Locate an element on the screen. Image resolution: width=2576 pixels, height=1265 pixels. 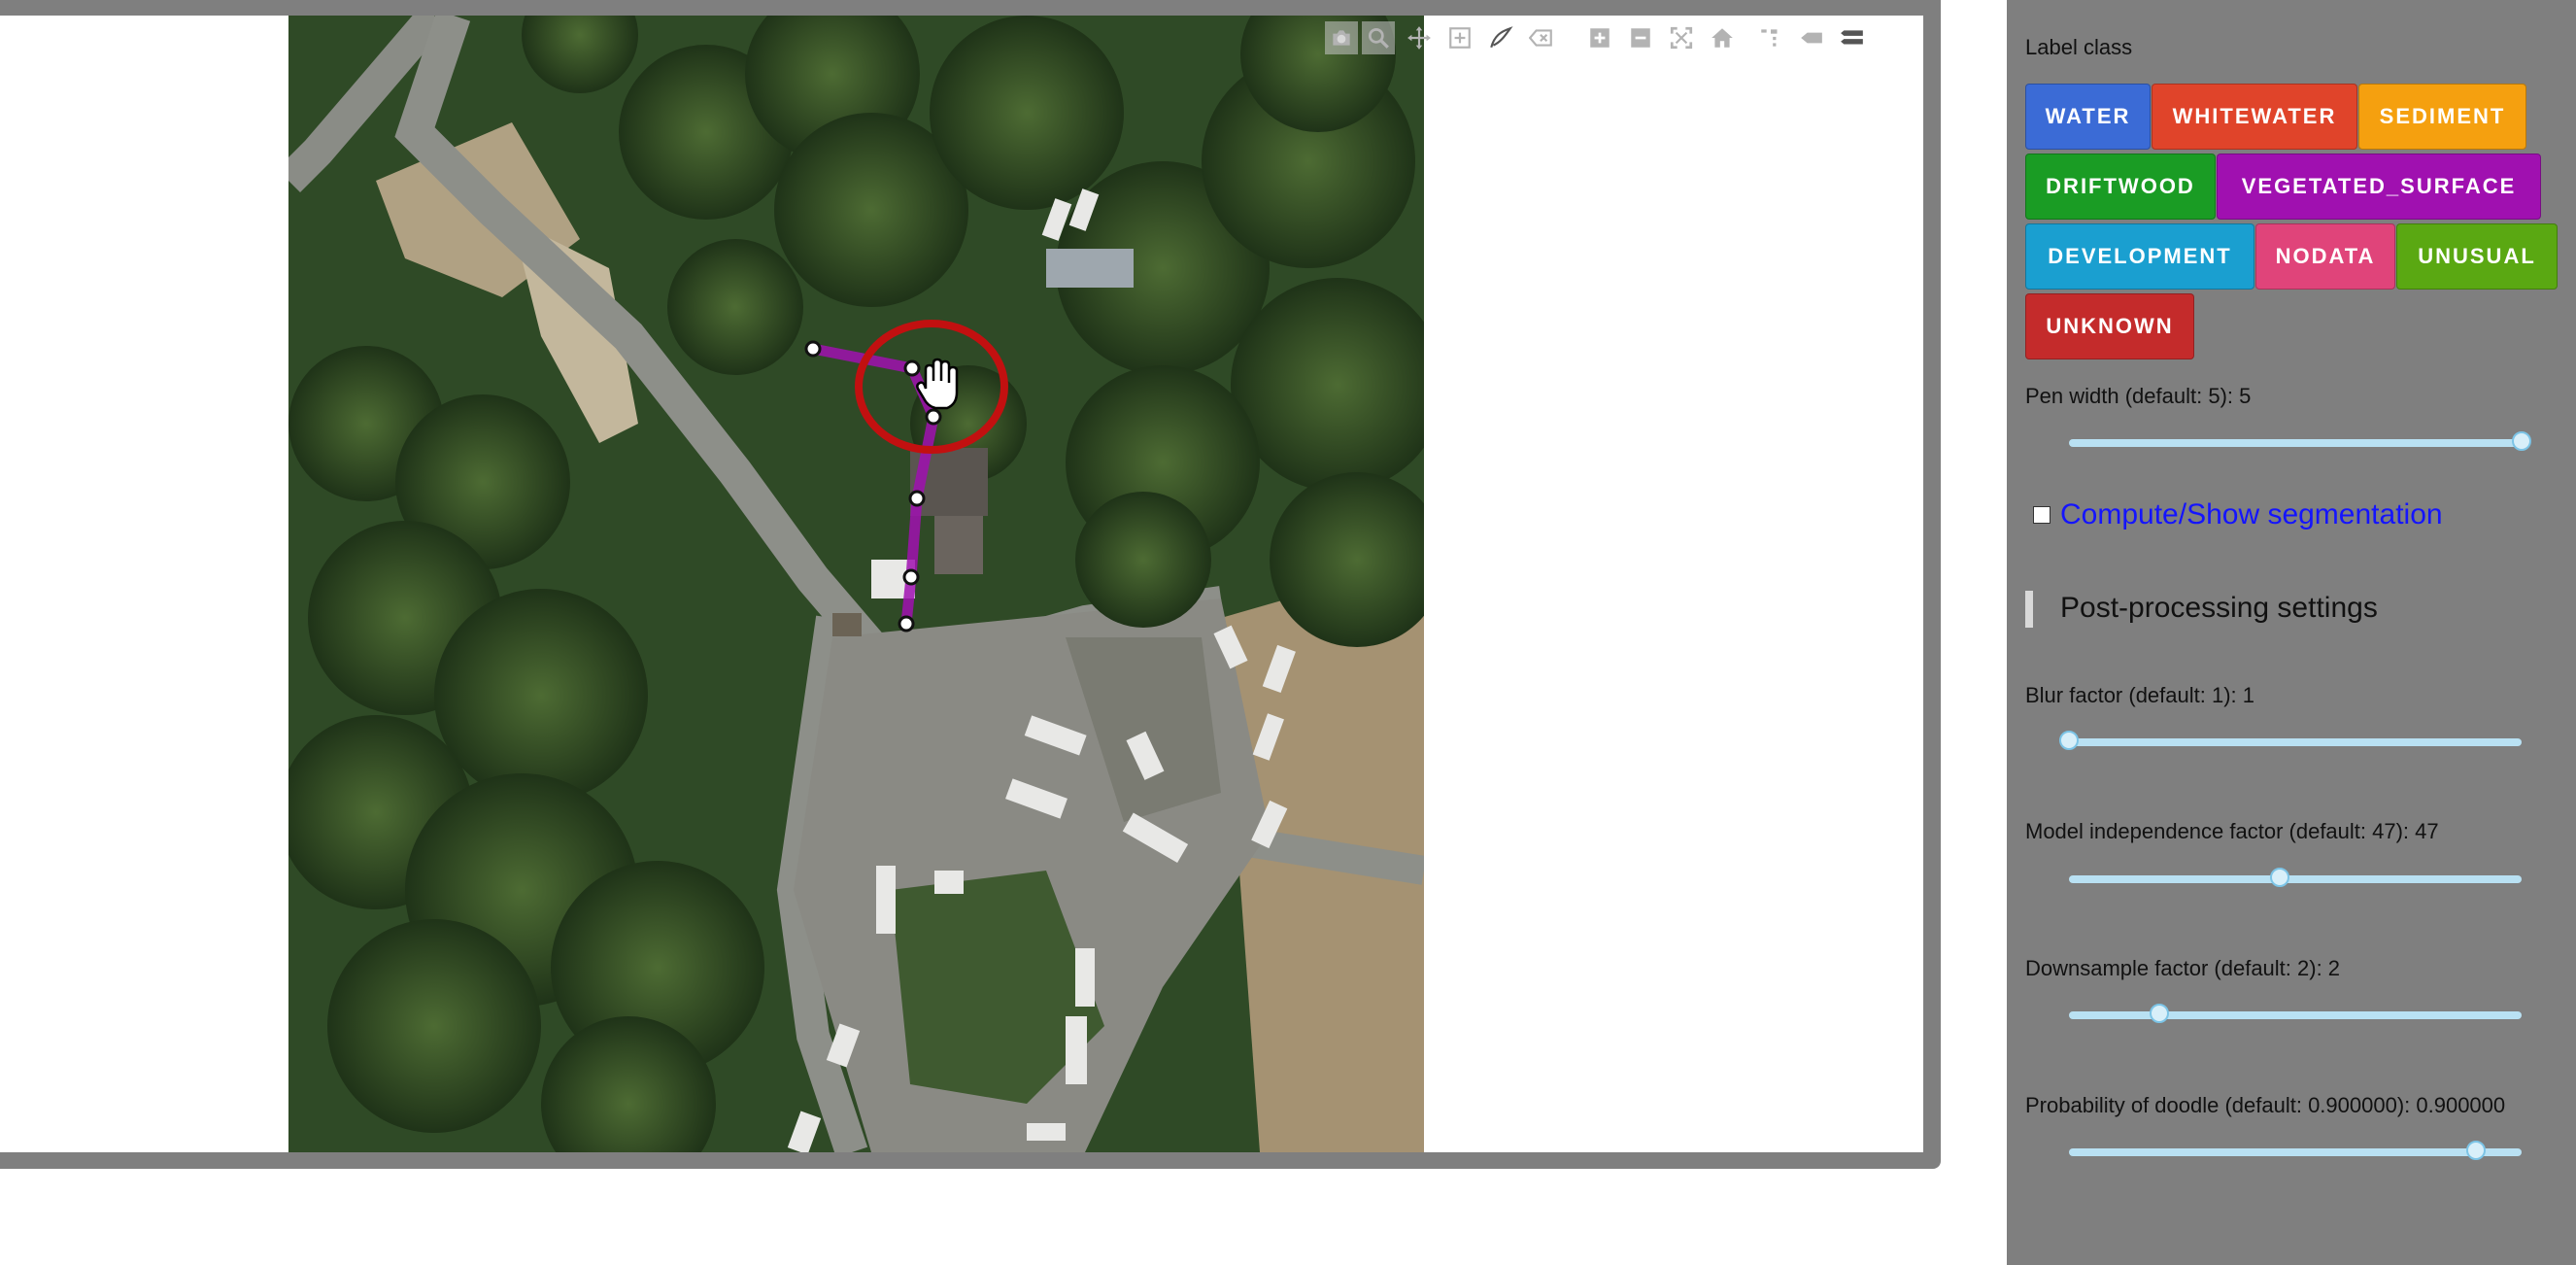
segmentation-checkbox is located at coordinates (2042, 515).